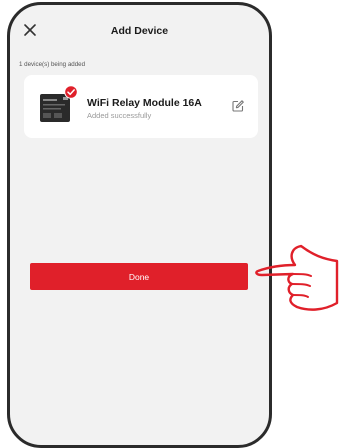 The width and height of the screenshot is (344, 448). I want to click on device-status: Added successfully, so click(119, 115).